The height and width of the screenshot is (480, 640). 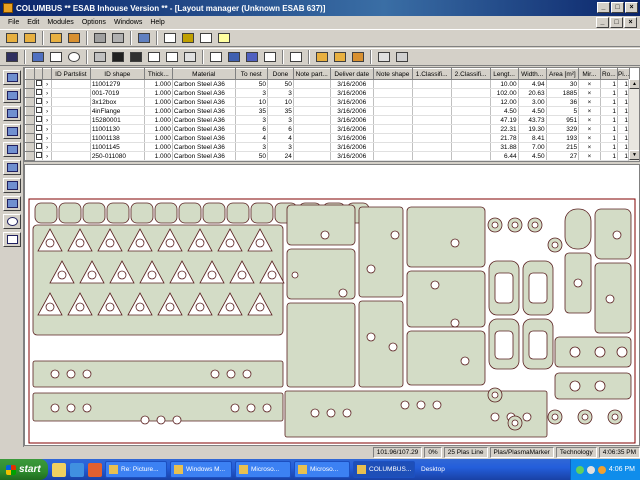 I want to click on zoom-icon, so click(x=73, y=57).